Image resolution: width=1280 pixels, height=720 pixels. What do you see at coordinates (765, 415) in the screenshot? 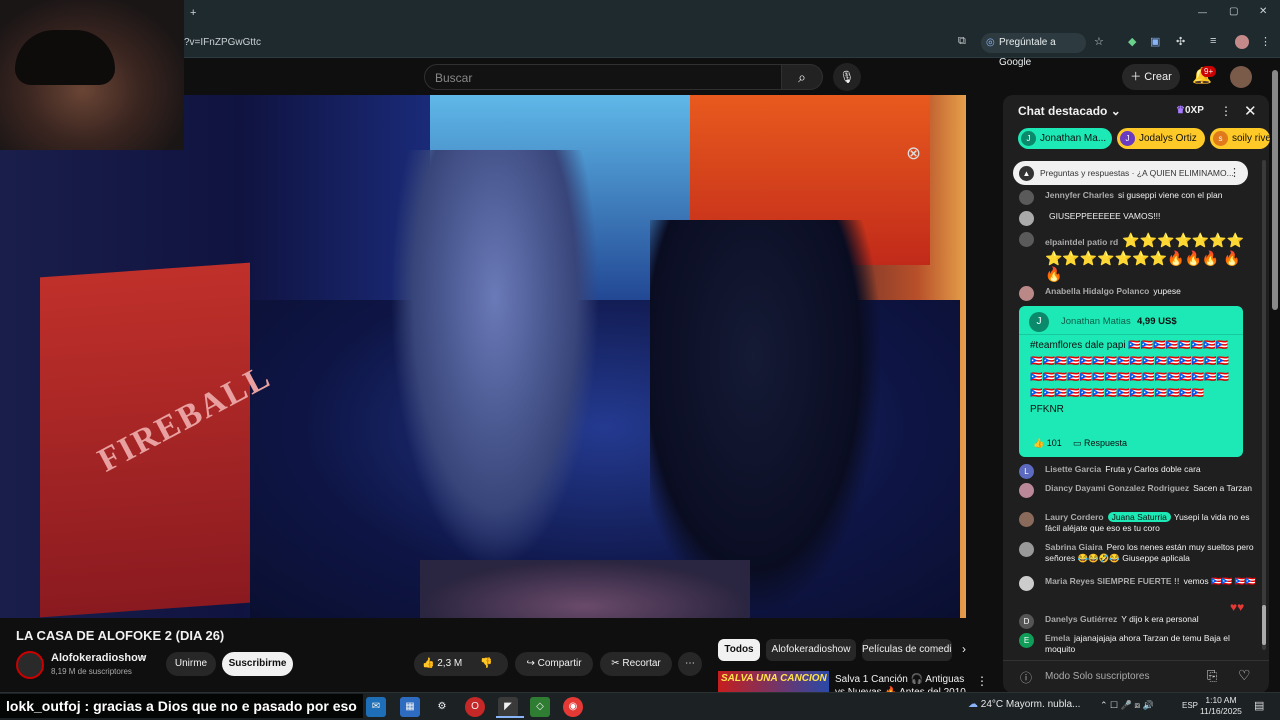
I see `video-scene-person-right` at bounding box center [765, 415].